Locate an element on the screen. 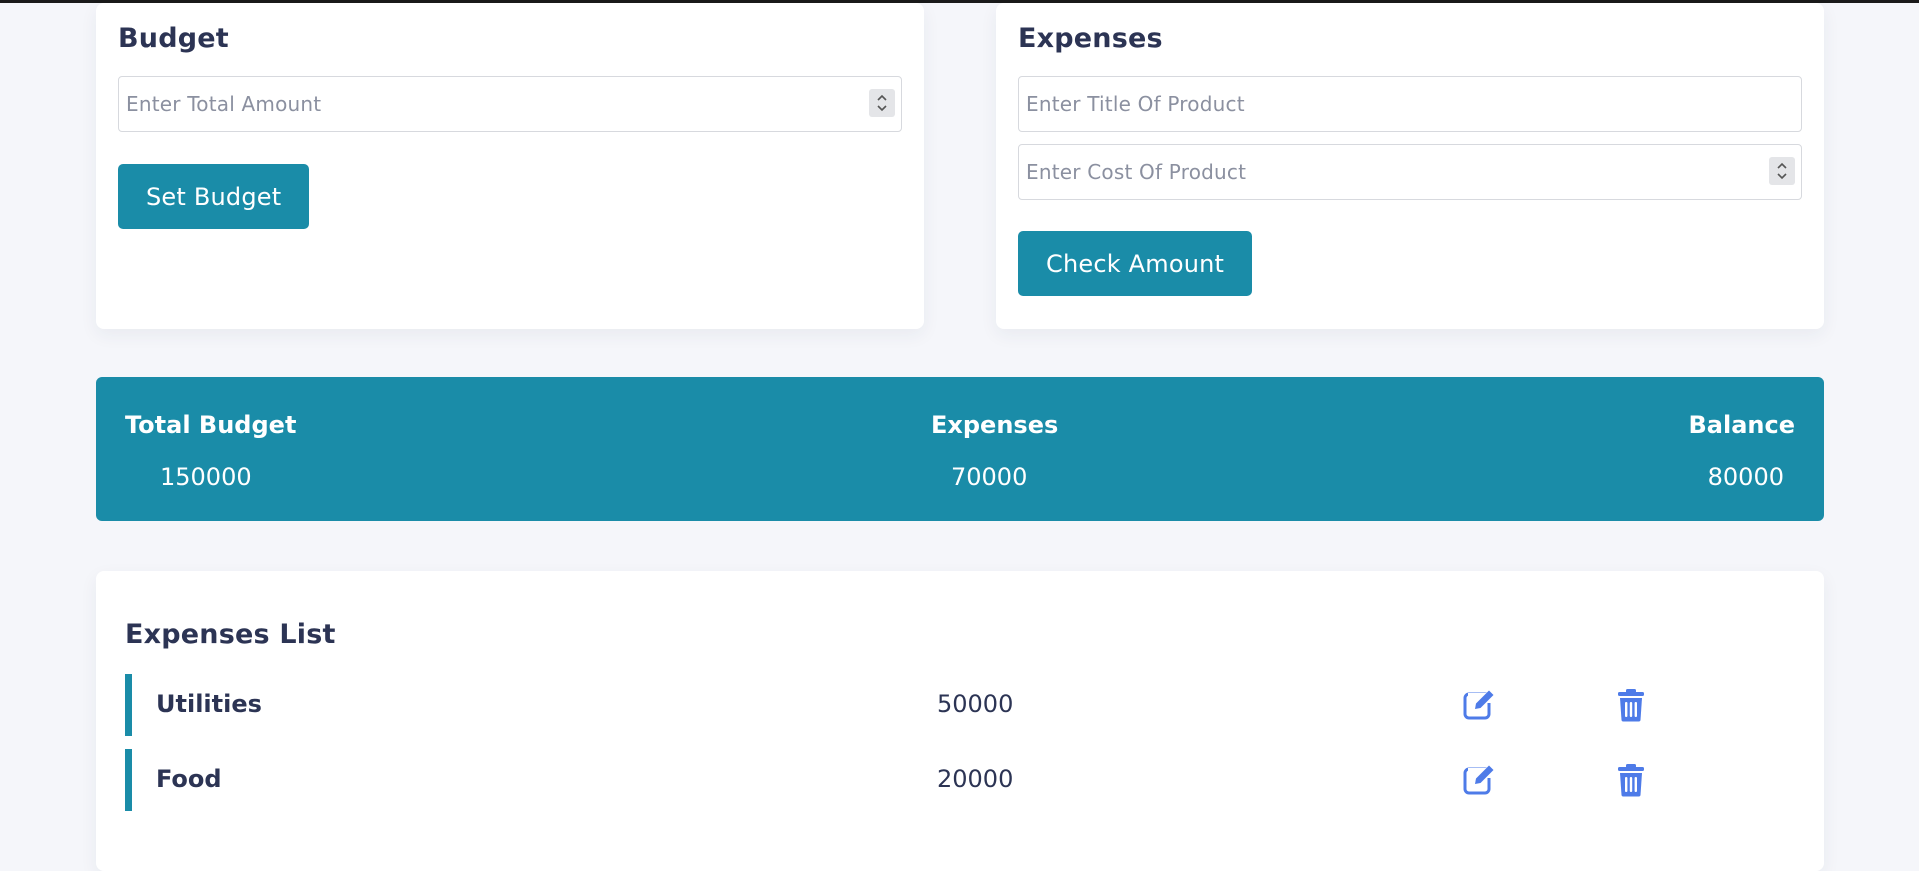  list-item: Food 20000 is located at coordinates (950, 780).